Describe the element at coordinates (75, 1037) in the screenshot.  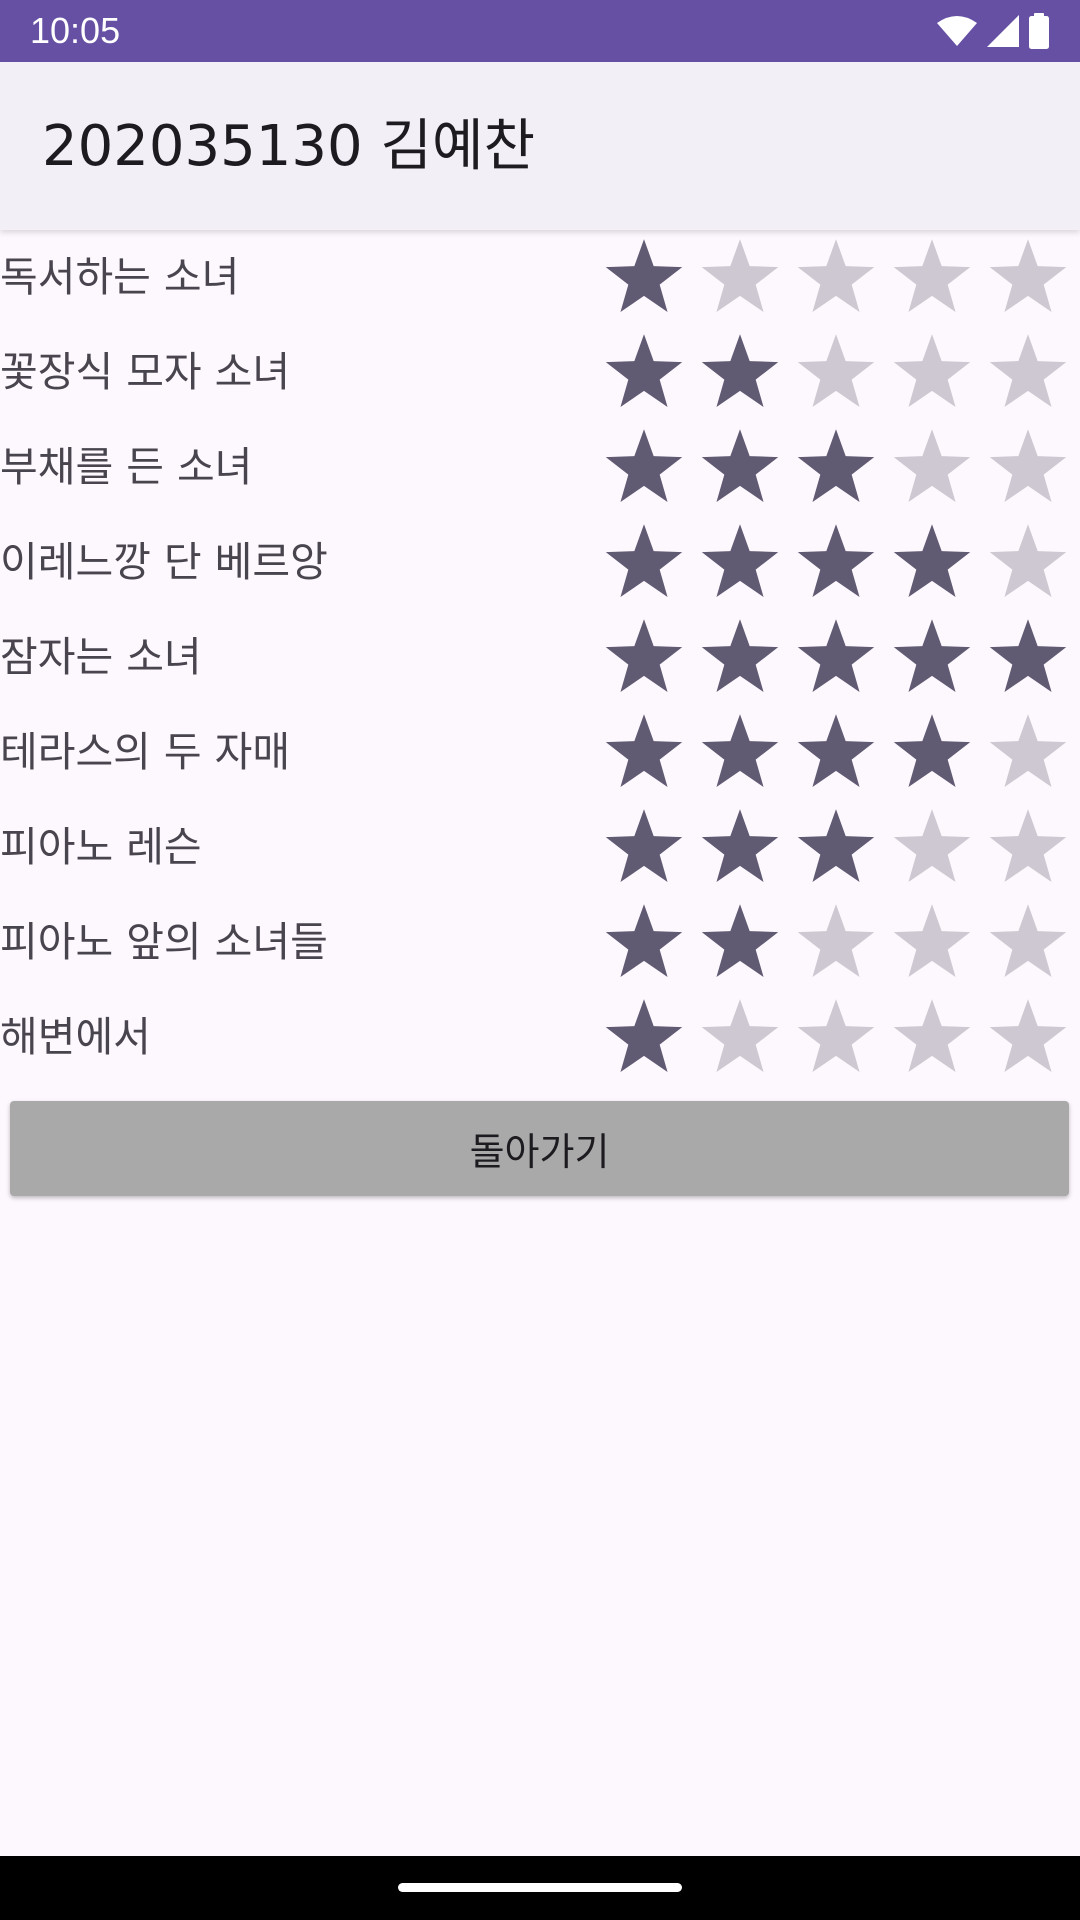
I see `artwork-title: 해변에서` at that location.